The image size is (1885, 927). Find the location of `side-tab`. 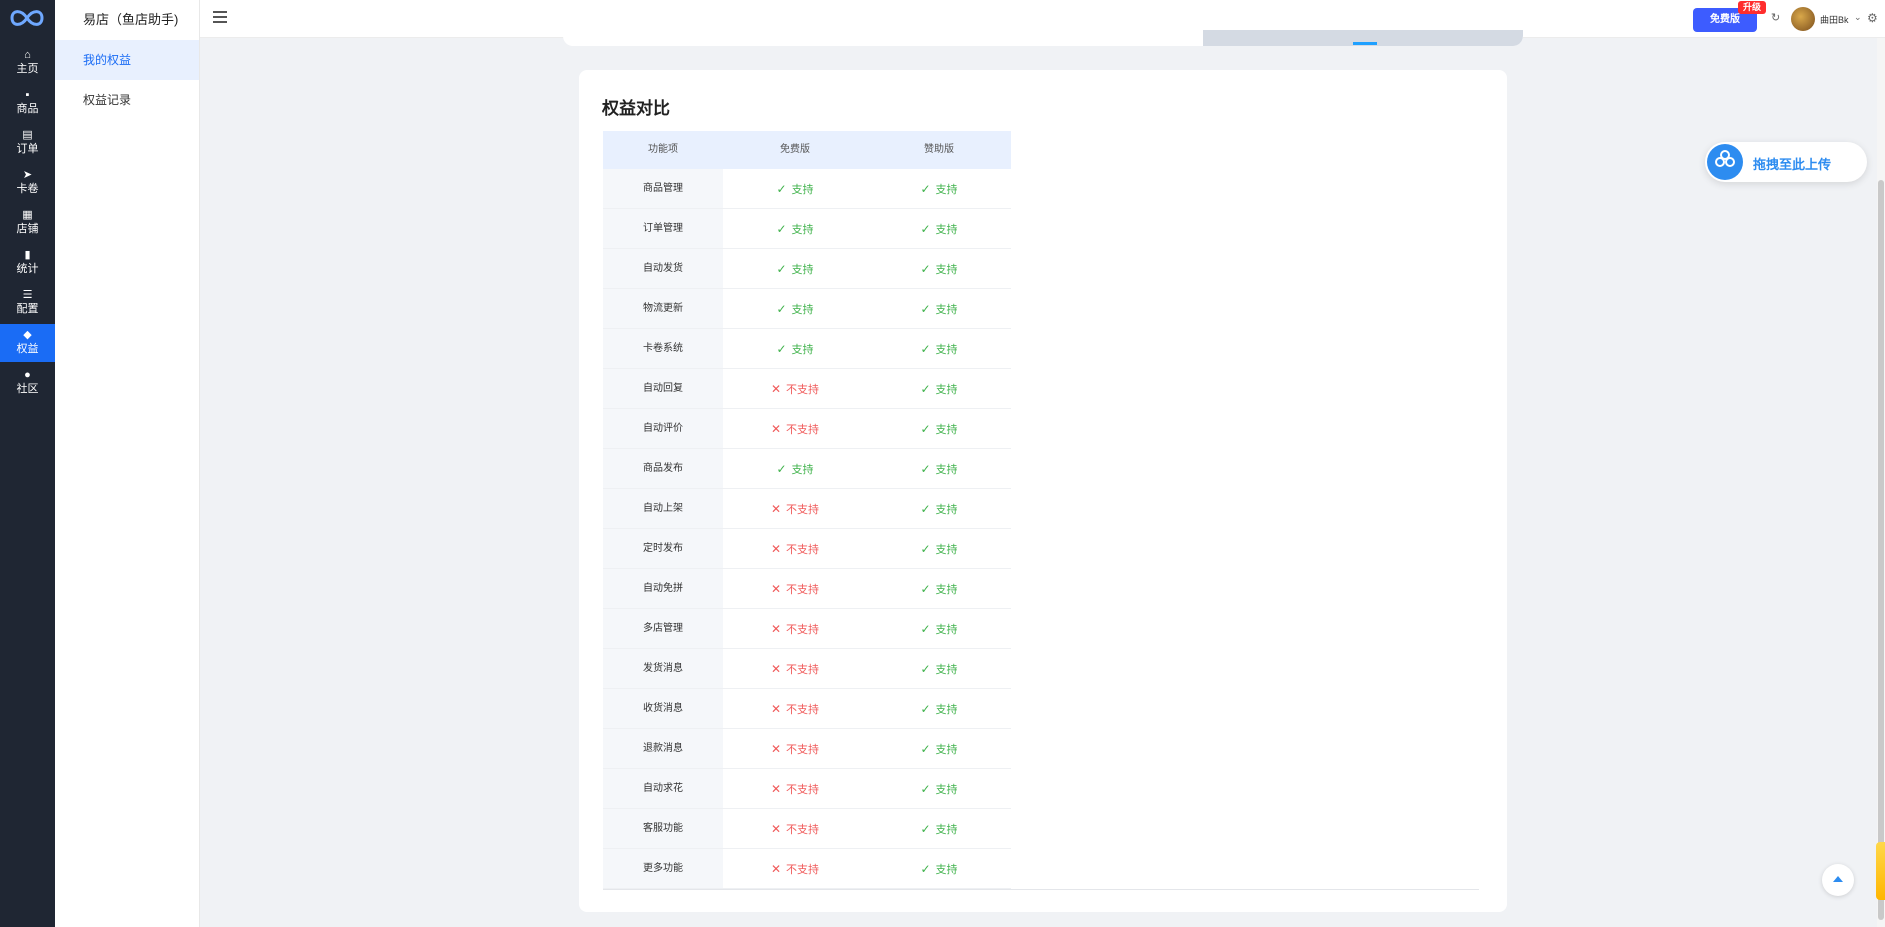

side-tab is located at coordinates (1880, 871).